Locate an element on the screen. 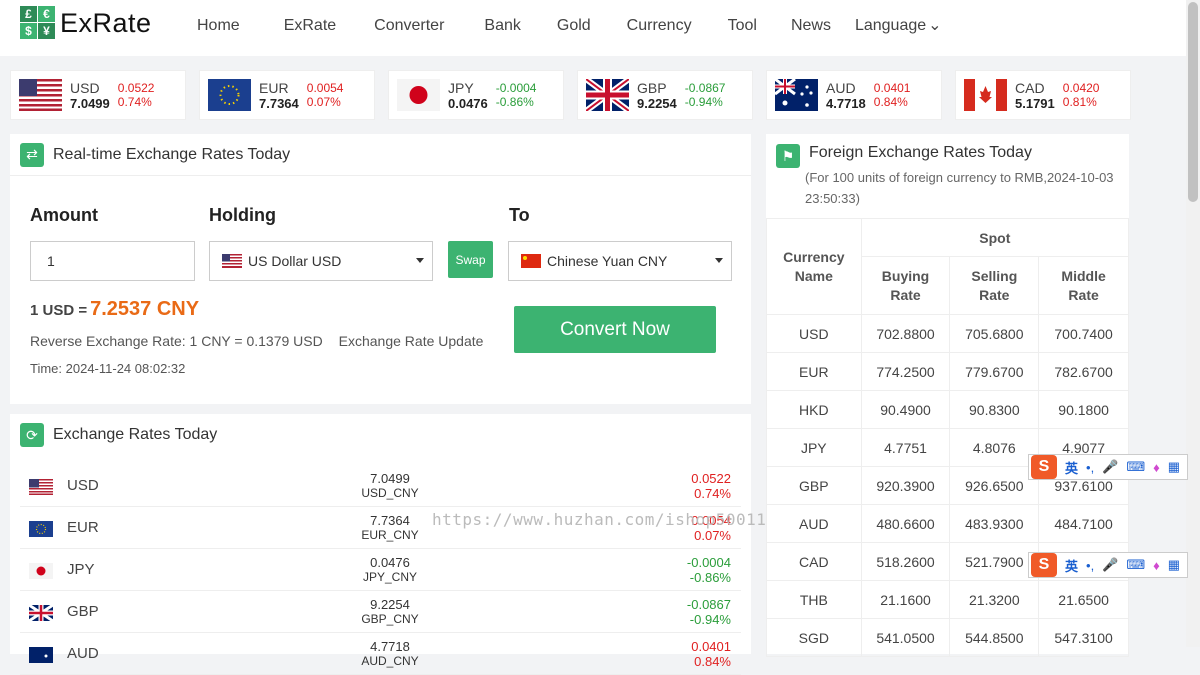 The image size is (1200, 675). ticker-card-jpy: JPY 0.0476 -0.0004 -0.86% is located at coordinates (476, 95).